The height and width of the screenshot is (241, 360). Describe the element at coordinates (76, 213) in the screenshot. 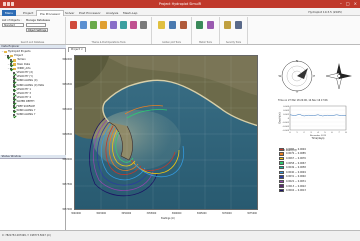

I see `map-x-tick: 3040000` at that location.